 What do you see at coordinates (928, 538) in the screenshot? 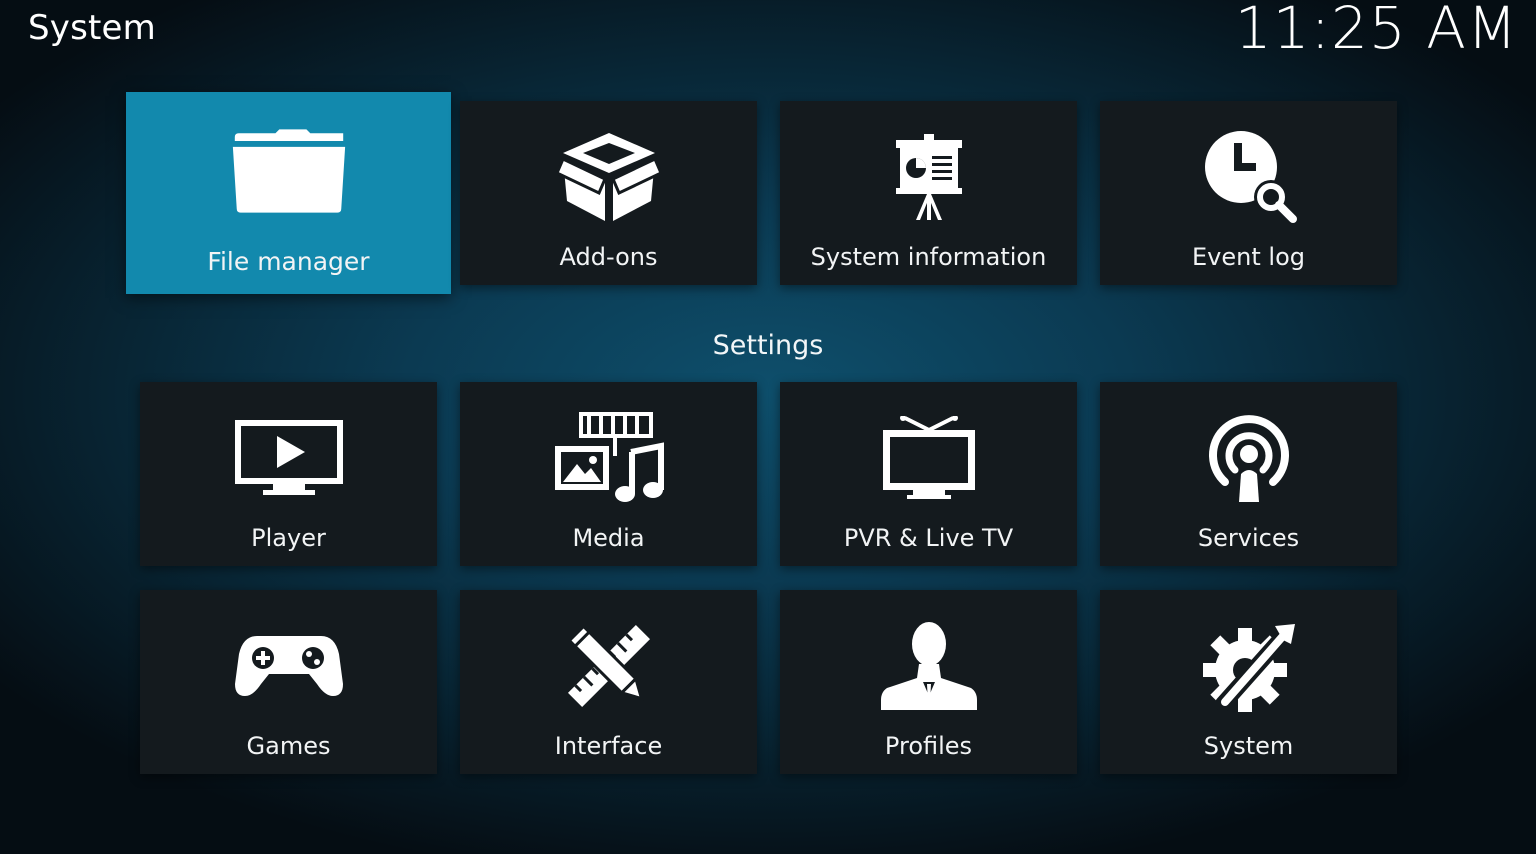
I see `tile-label: PVR & Live TV` at bounding box center [928, 538].